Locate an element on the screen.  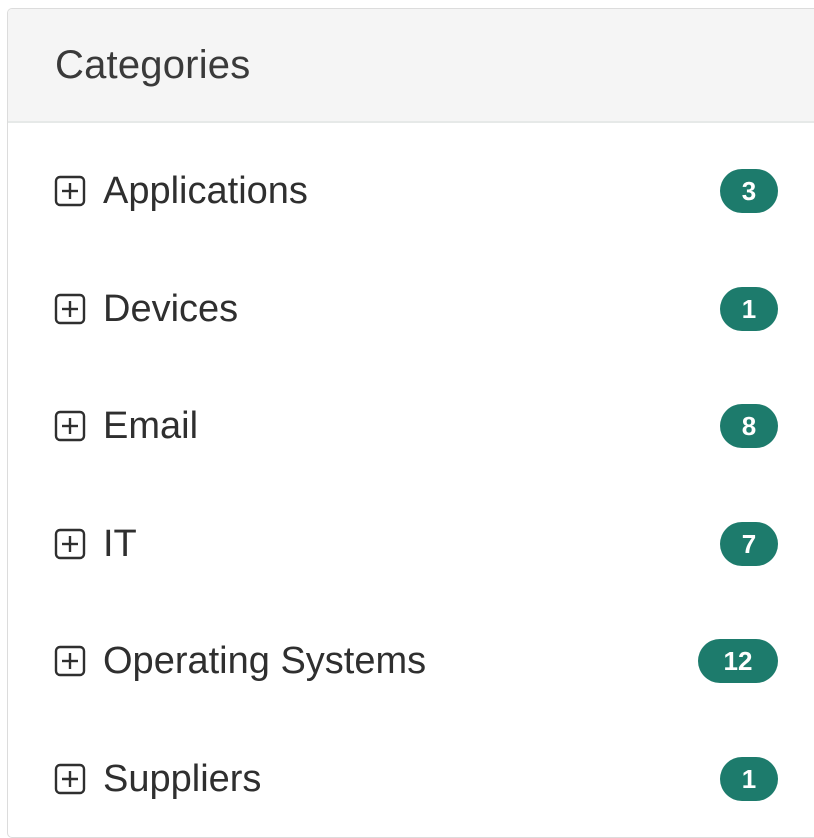
count-badge: 3 is located at coordinates (749, 191).